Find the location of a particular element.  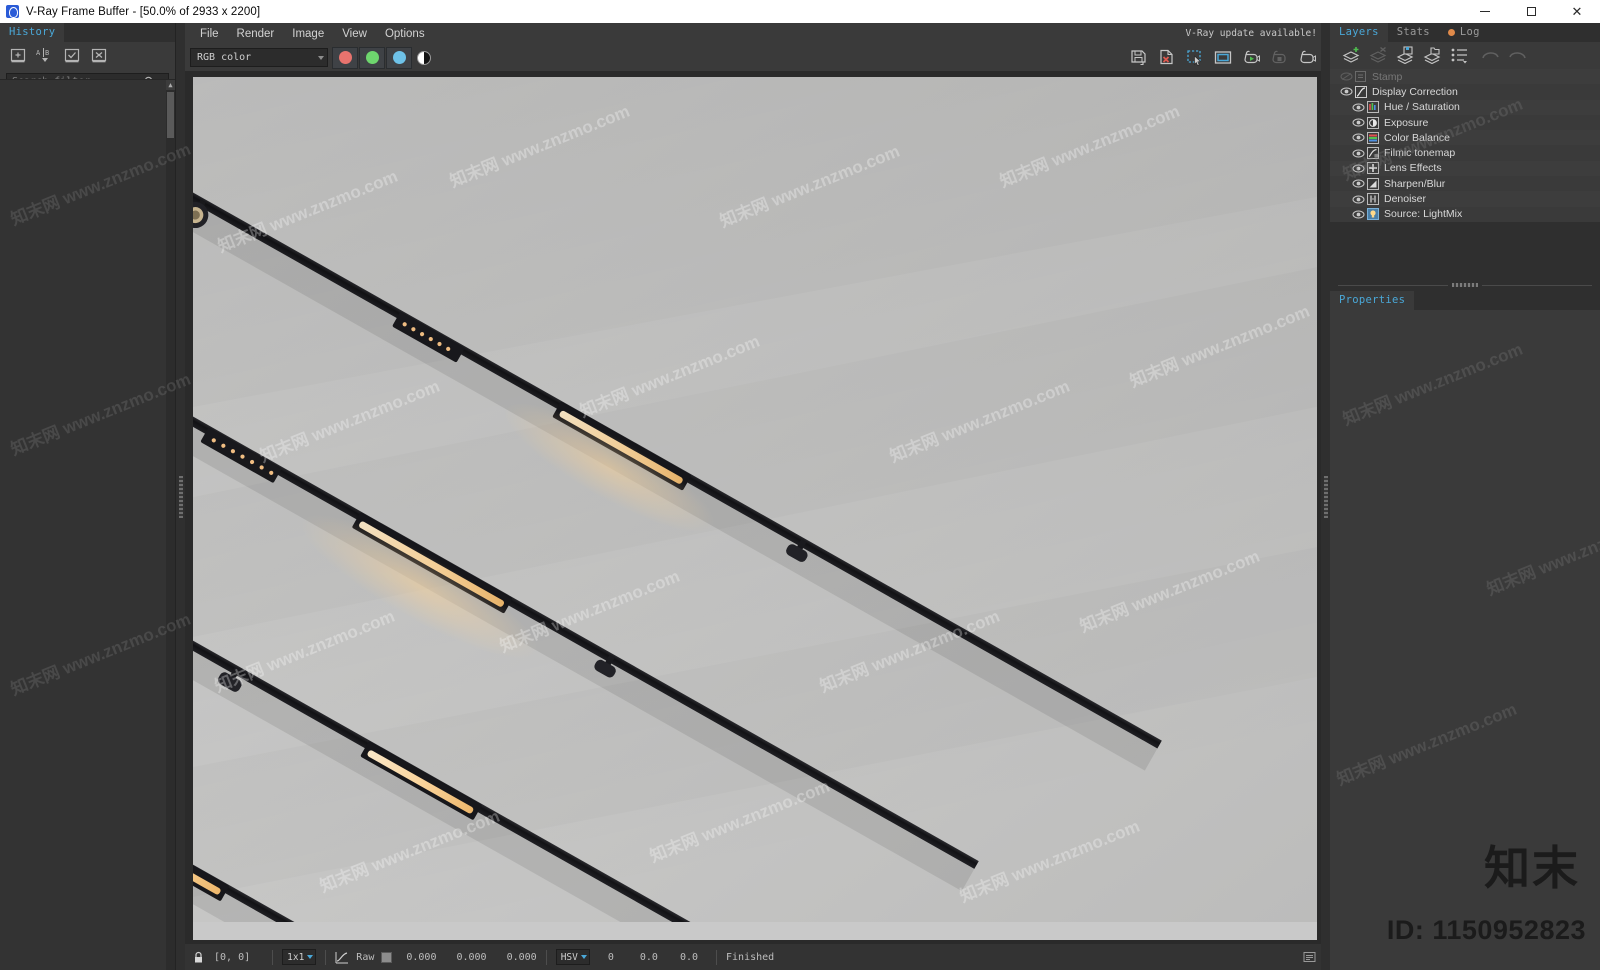

redo-icon is located at coordinates (1517, 55).